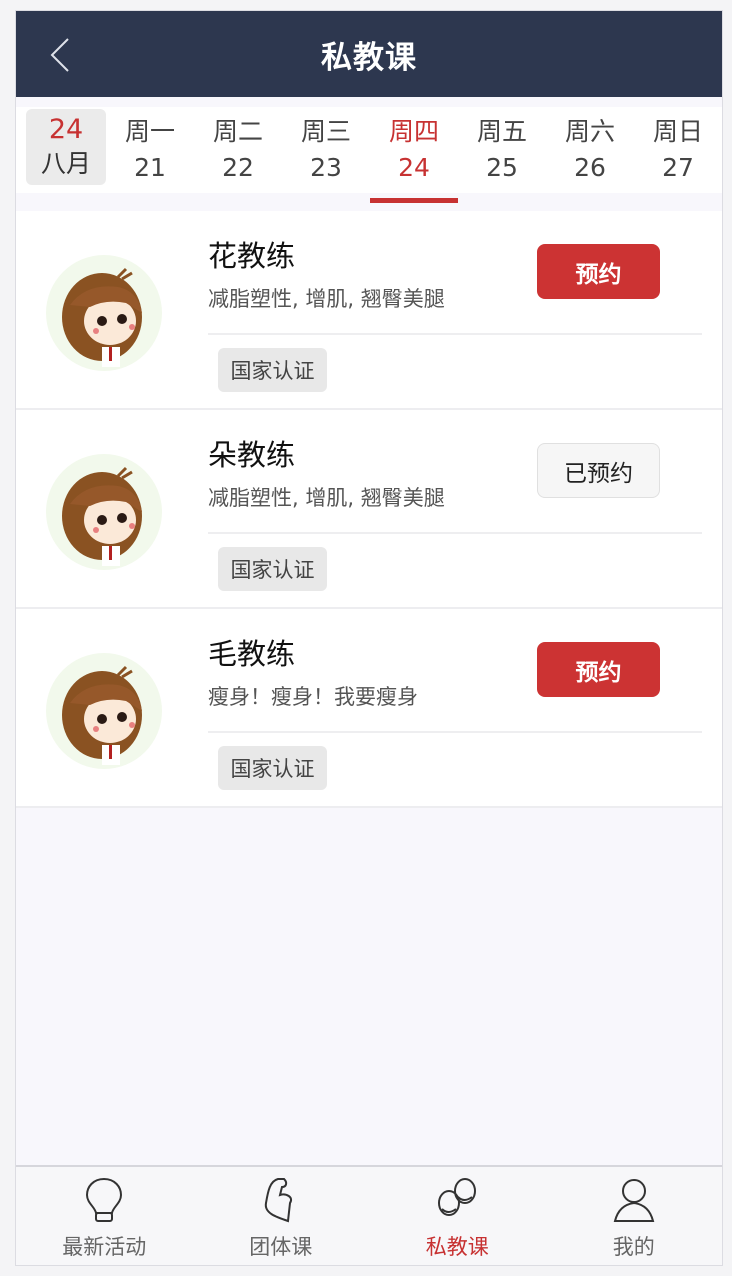 The width and height of the screenshot is (732, 1276). Describe the element at coordinates (313, 697) in the screenshot. I see `coach-skills: 瘦身！瘦身！我要瘦身` at that location.